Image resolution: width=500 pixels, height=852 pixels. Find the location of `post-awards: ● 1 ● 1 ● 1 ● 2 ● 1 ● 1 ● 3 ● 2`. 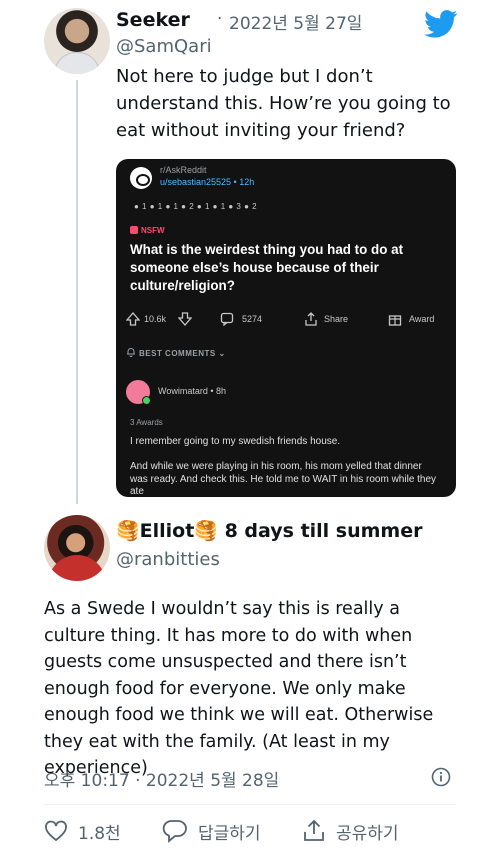

post-awards: ● 1 ● 1 ● 1 ● 2 ● 1 ● 1 ● 3 ● 2 is located at coordinates (196, 206).